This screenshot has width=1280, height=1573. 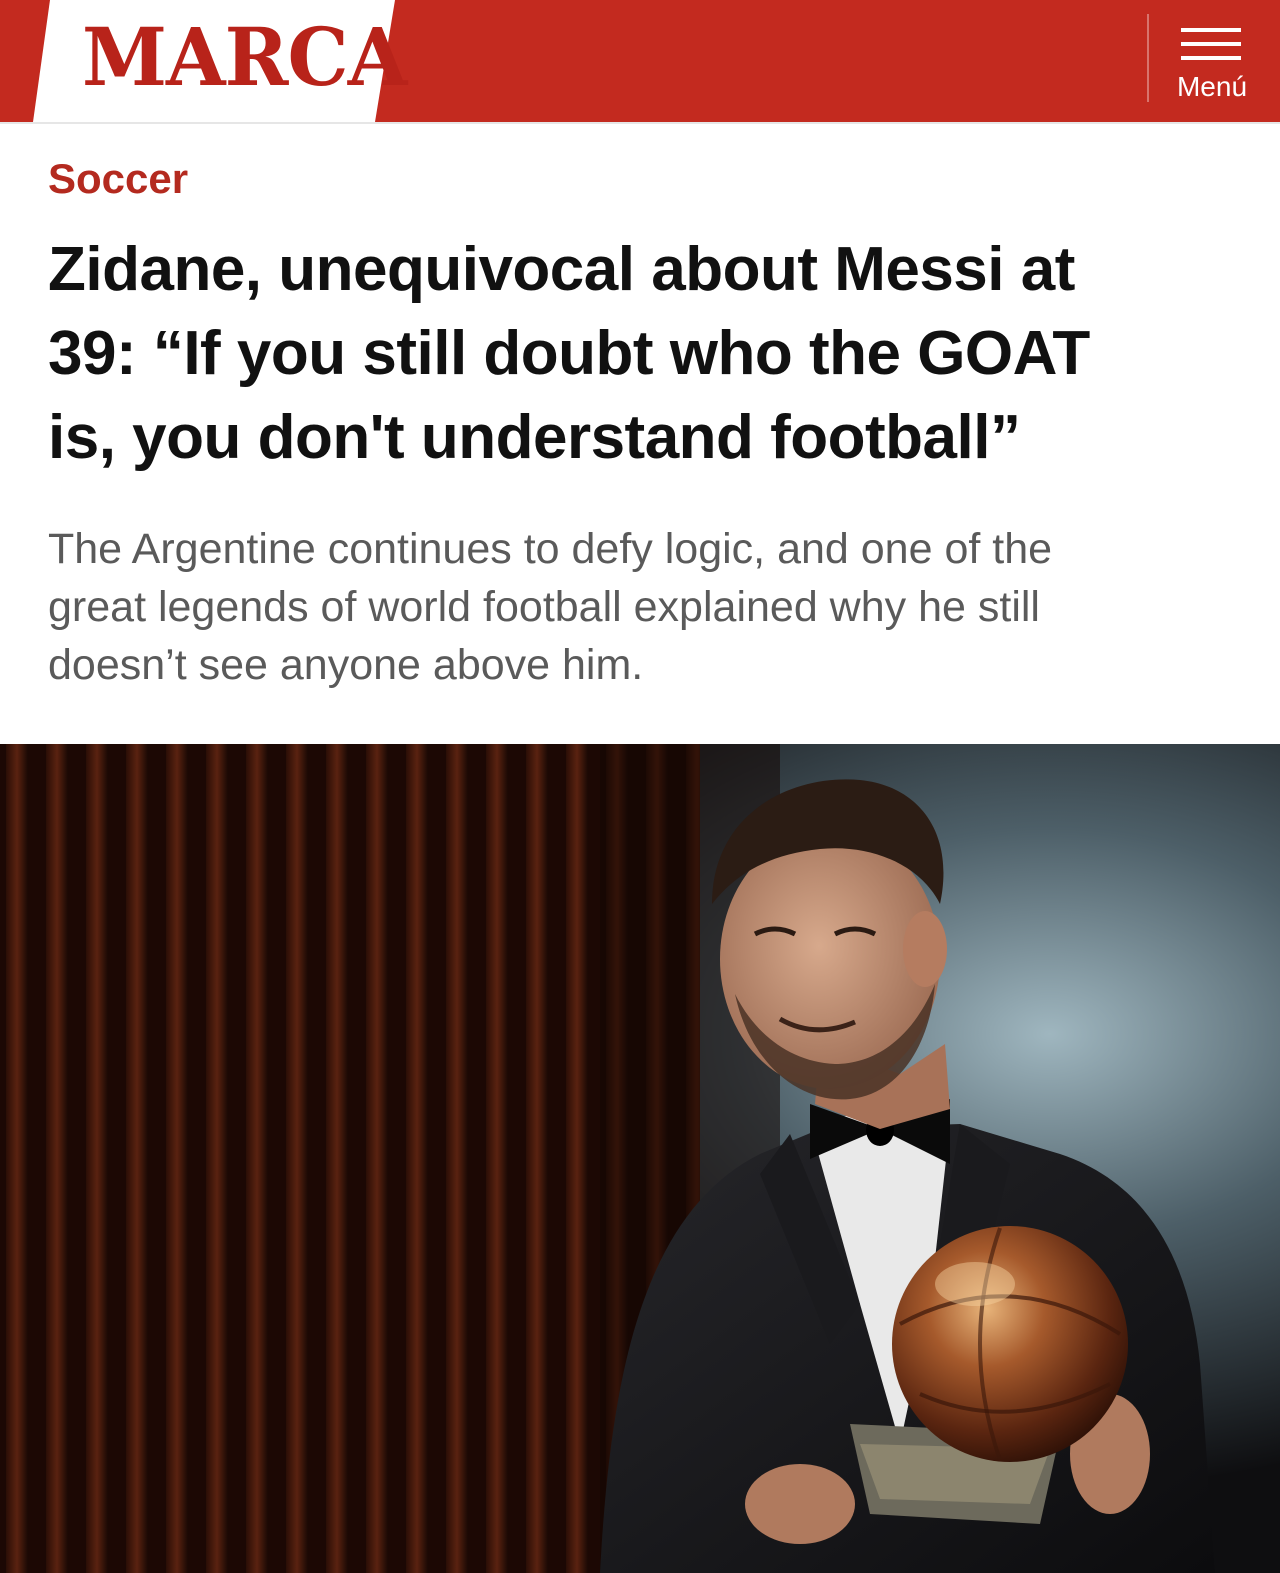 What do you see at coordinates (1212, 86) in the screenshot?
I see `menu-label: Menú` at bounding box center [1212, 86].